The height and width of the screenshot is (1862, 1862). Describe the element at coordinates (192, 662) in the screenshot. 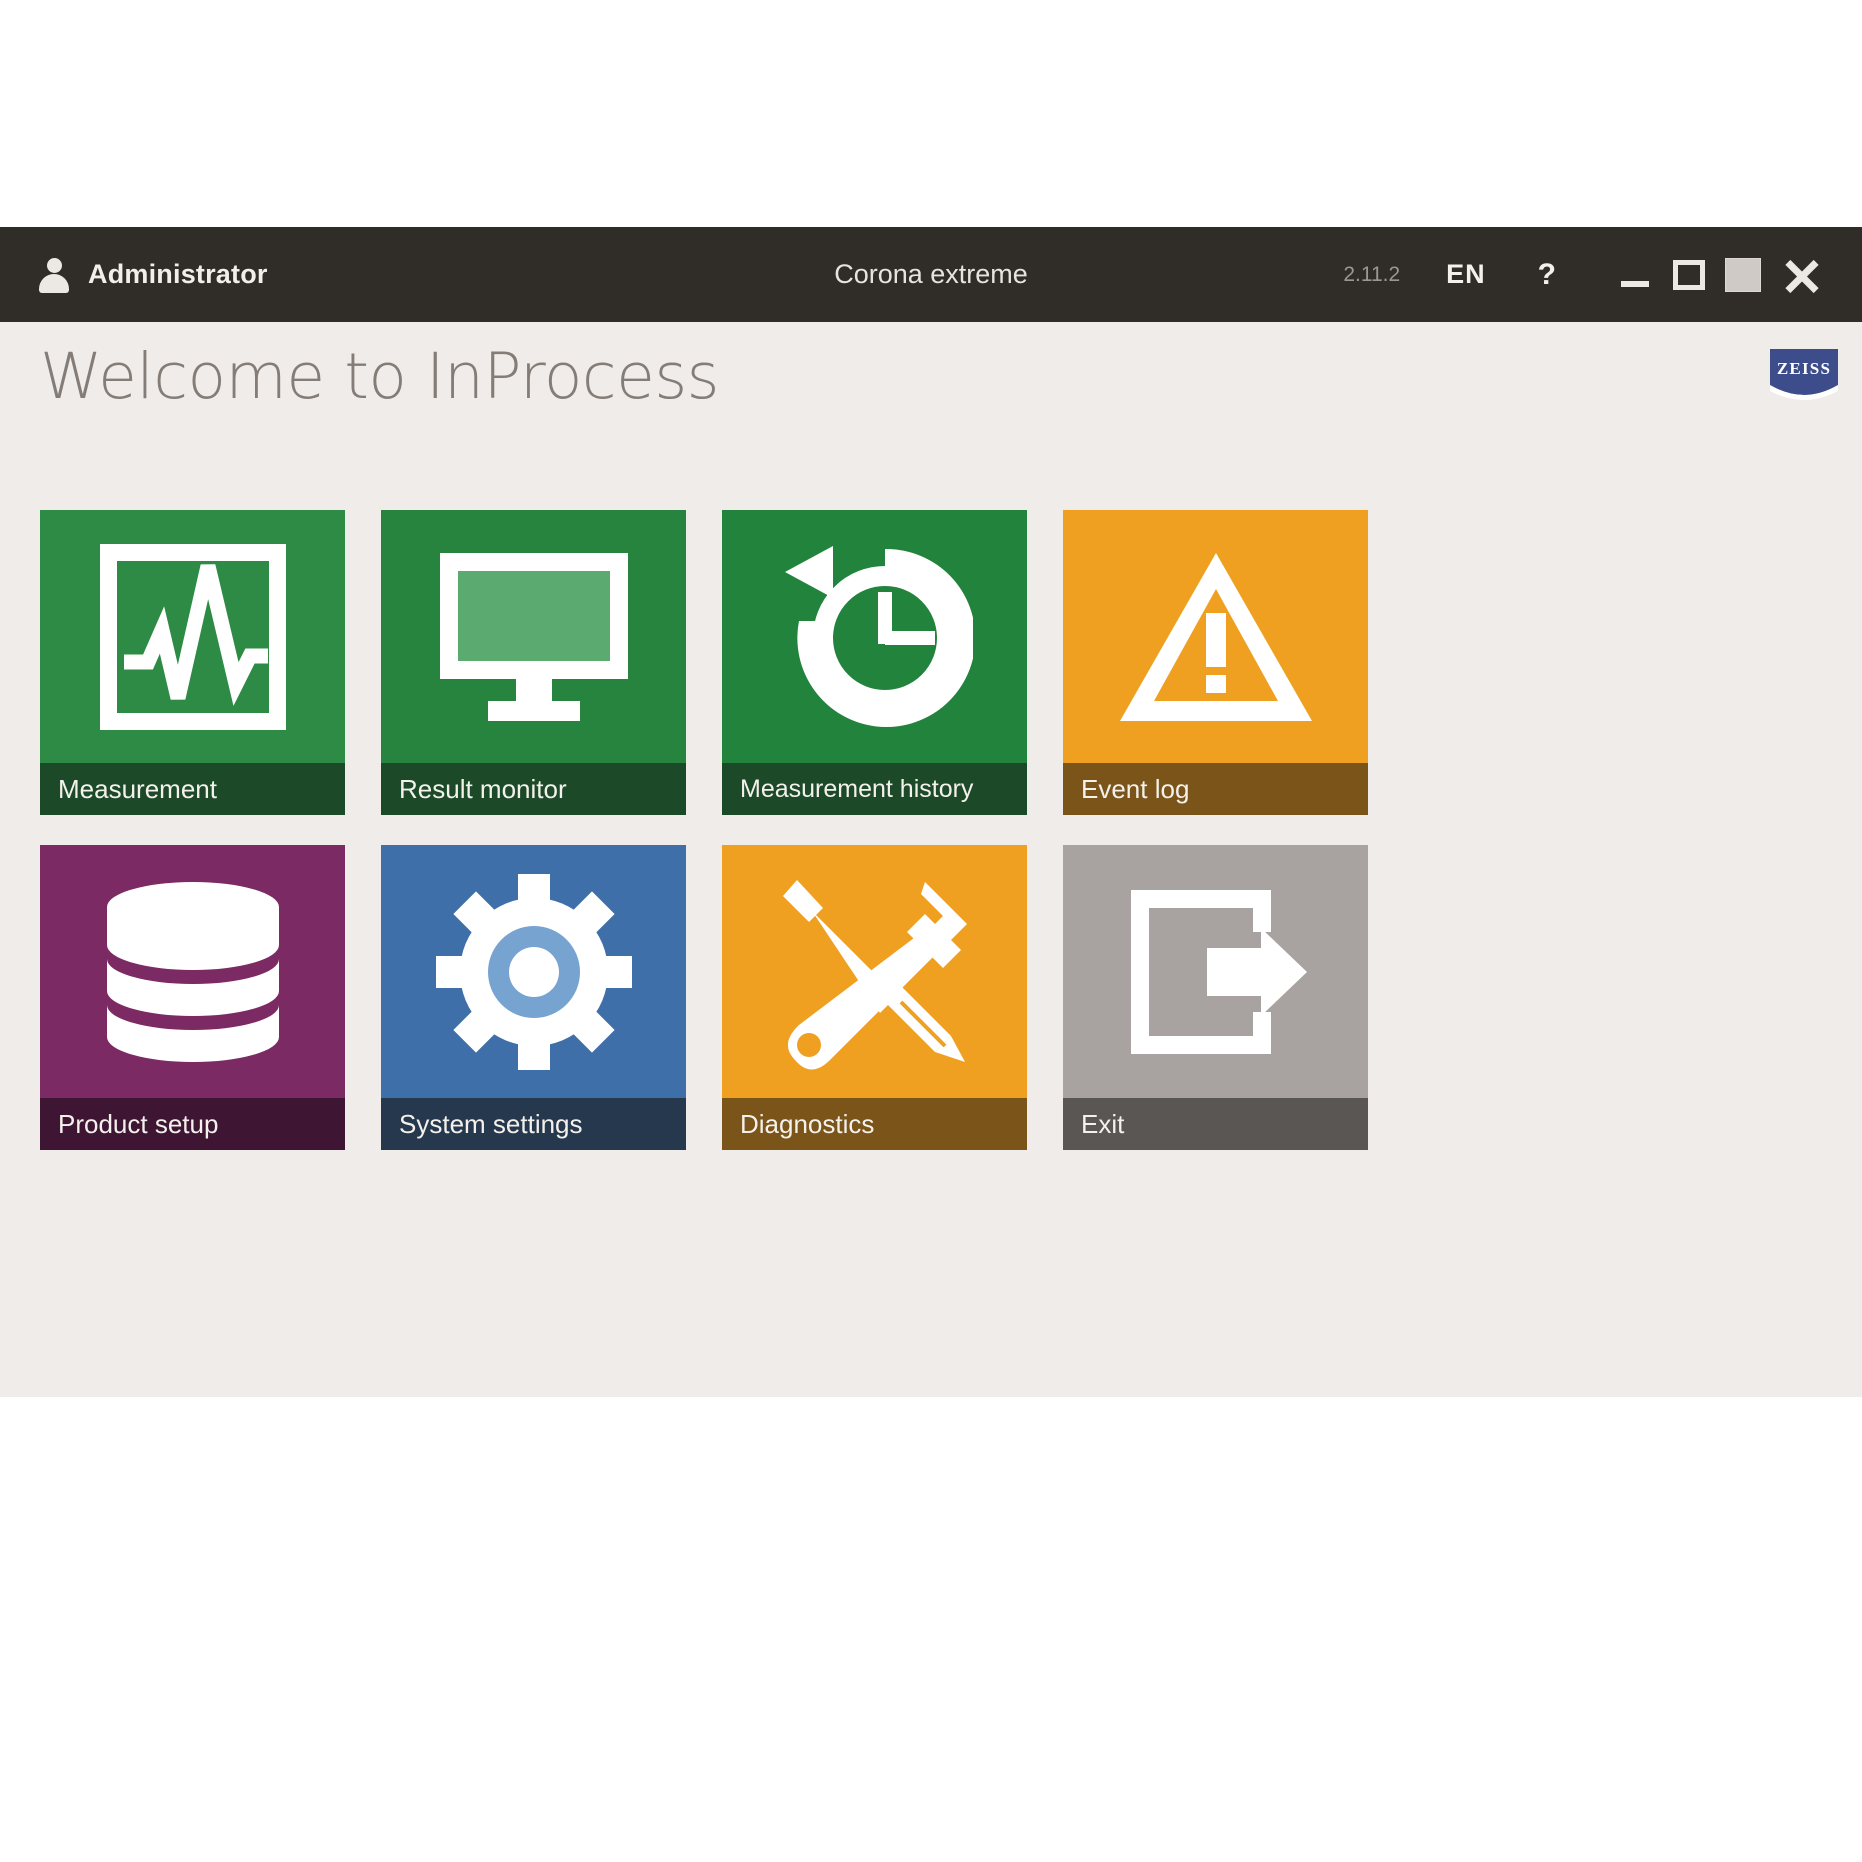

I see `tile-measurement: Measurement` at that location.